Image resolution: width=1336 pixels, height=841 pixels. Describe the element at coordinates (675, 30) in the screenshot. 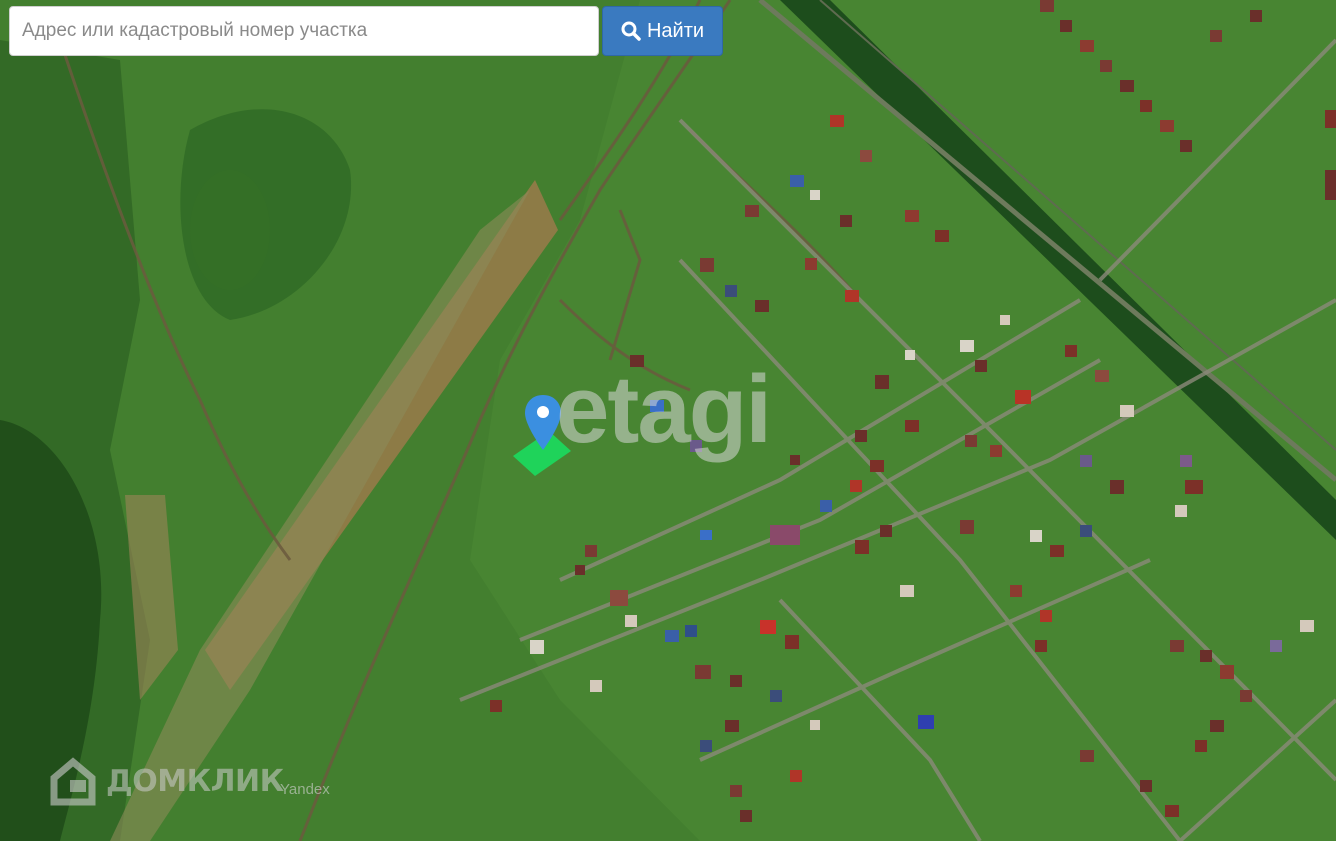

I see `search-button-label: Найти` at that location.